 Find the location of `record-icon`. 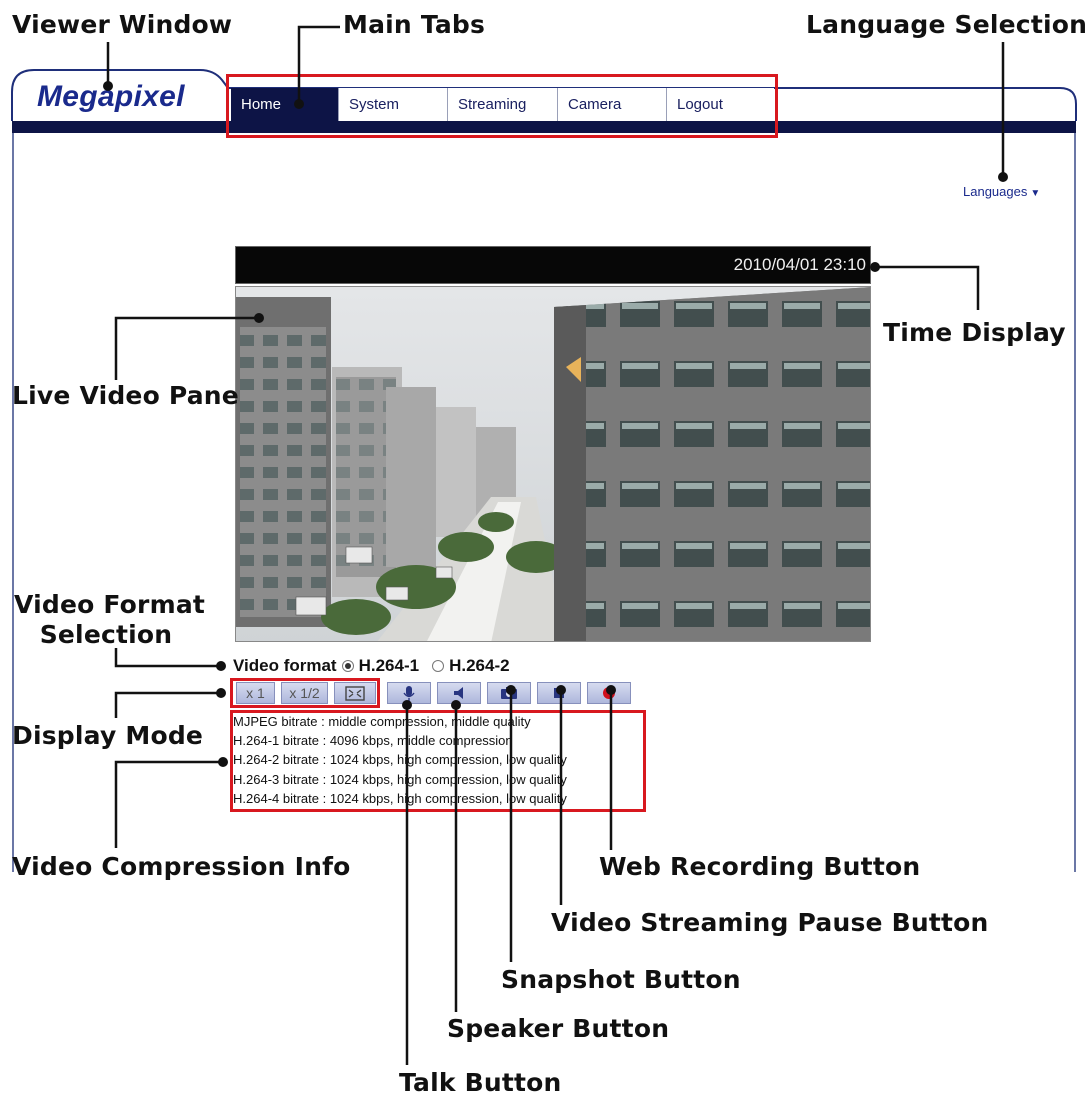

record-icon is located at coordinates (609, 693).